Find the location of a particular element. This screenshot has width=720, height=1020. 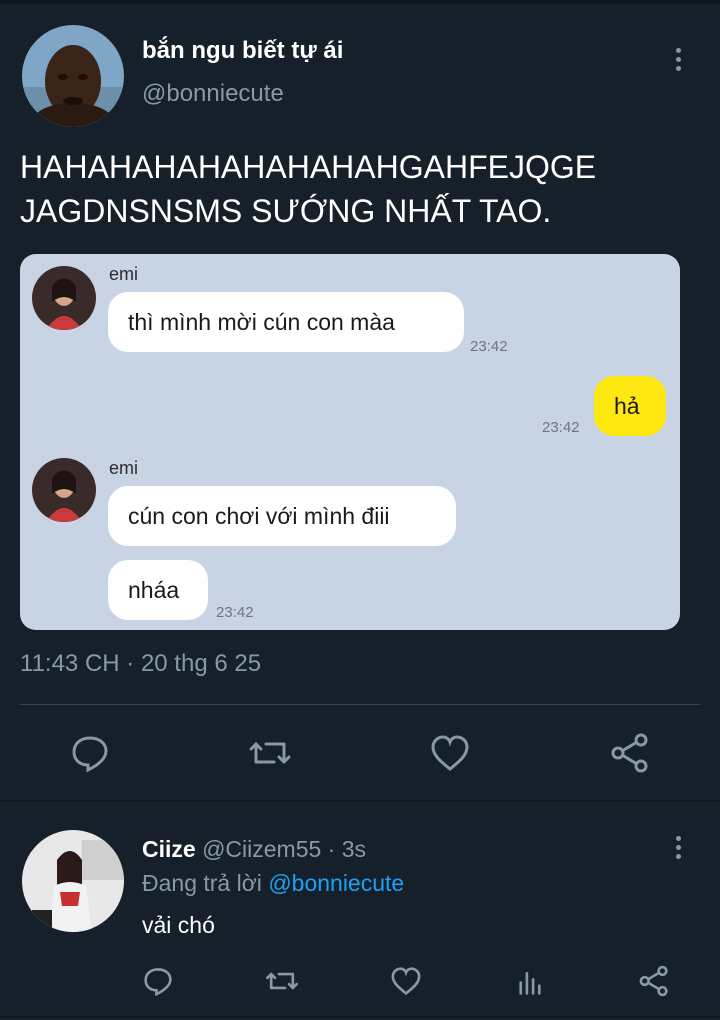

analytics-icon is located at coordinates (530, 981).